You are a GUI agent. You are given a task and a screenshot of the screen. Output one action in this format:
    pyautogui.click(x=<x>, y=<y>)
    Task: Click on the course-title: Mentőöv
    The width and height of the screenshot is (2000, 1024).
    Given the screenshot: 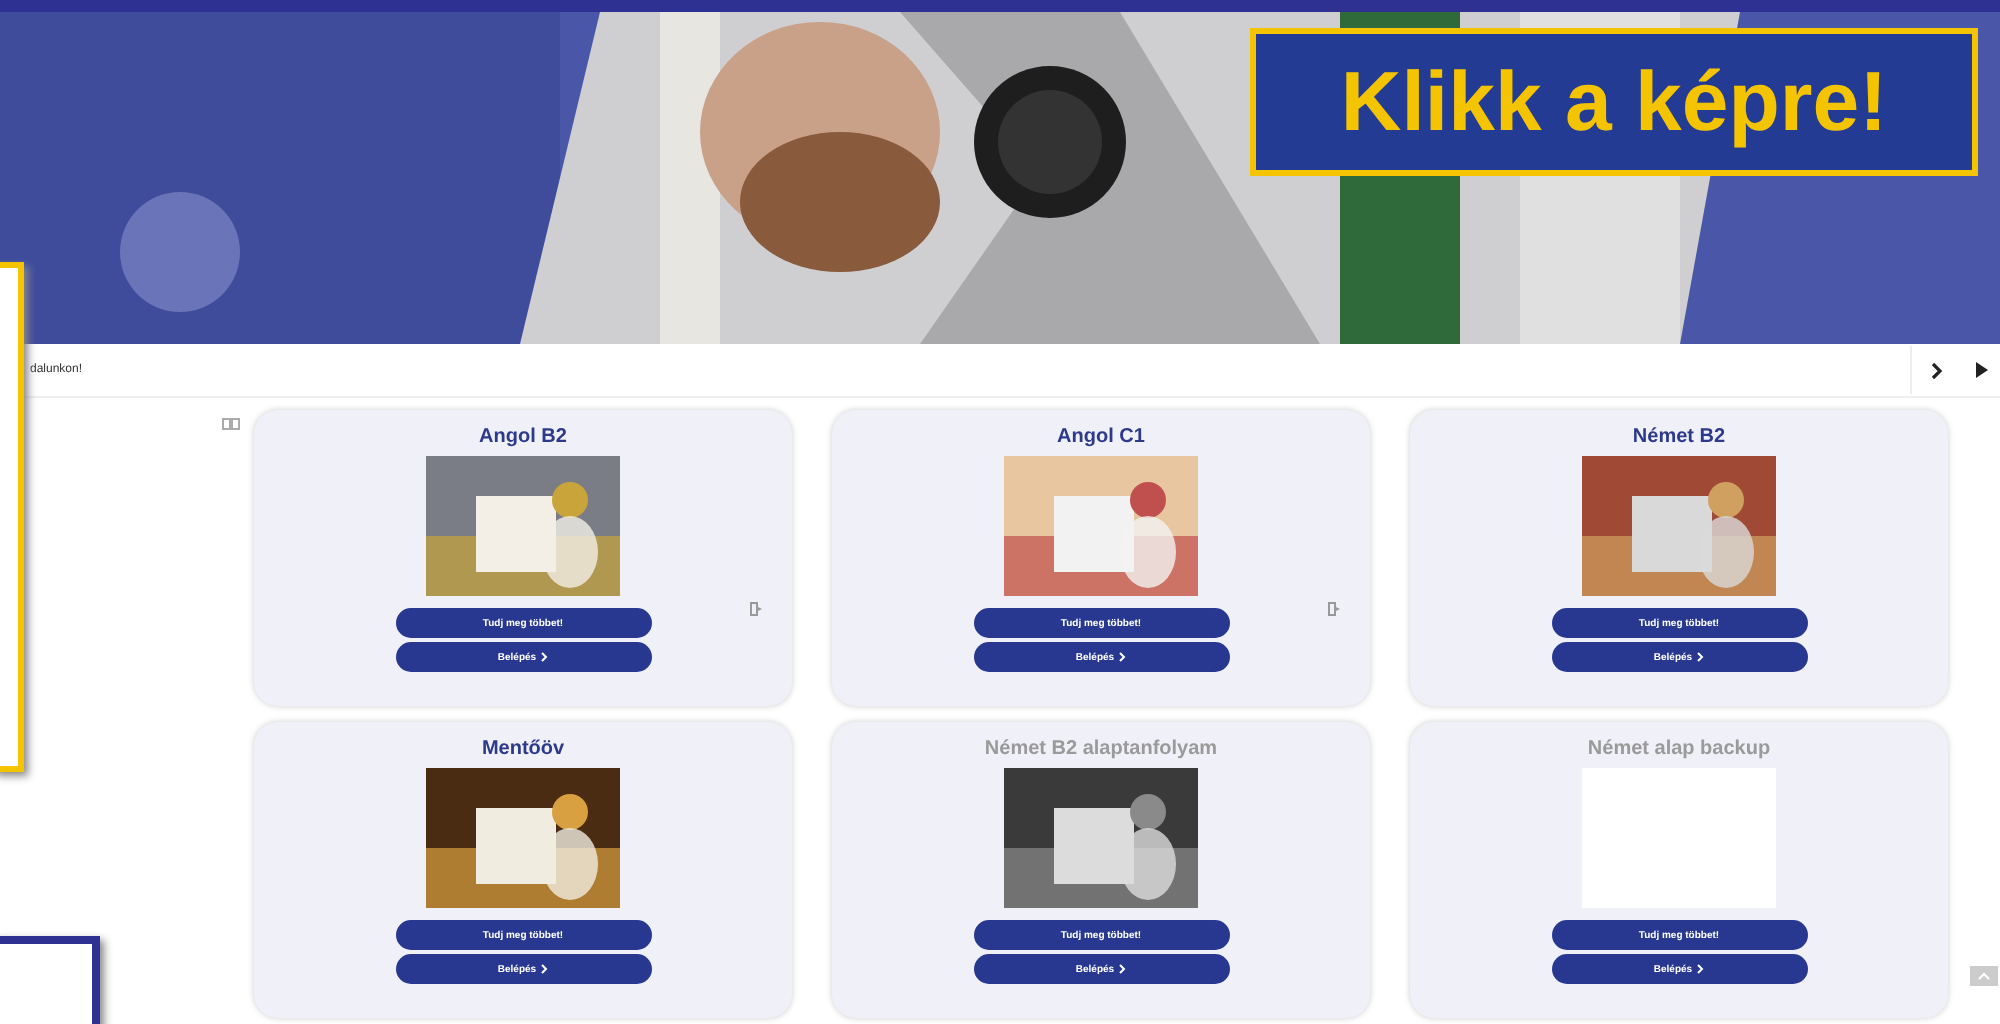 What is the action you would take?
    pyautogui.click(x=523, y=749)
    